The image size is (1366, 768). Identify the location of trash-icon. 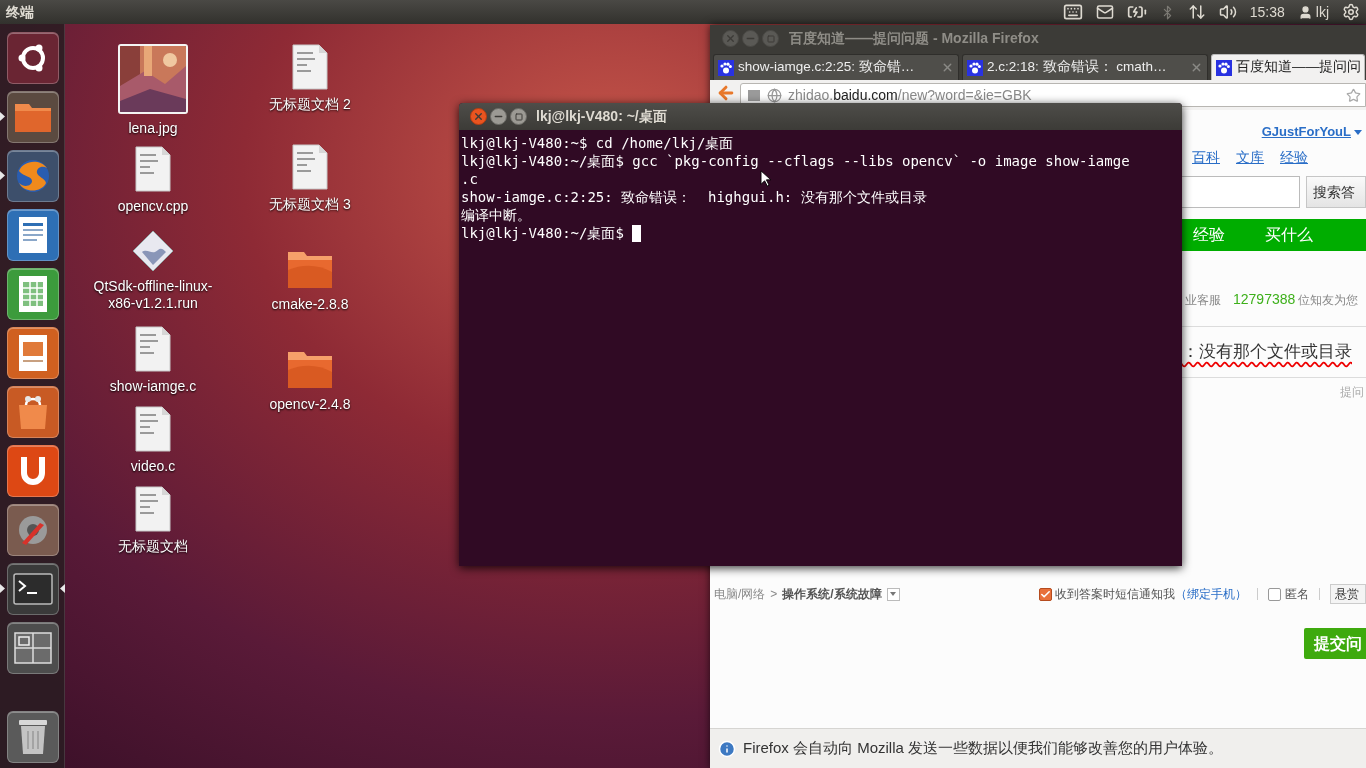
(32, 736).